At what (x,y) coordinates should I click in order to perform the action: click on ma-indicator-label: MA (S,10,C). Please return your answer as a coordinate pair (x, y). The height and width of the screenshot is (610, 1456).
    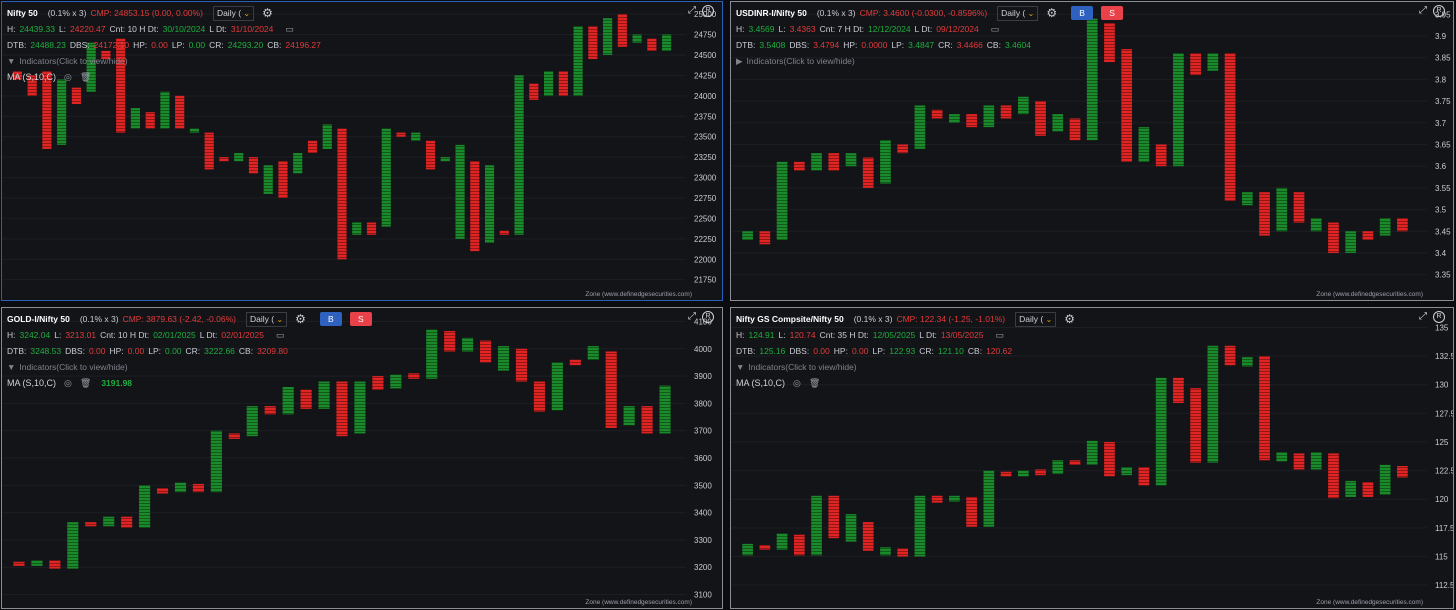
    Looking at the image, I should click on (761, 383).